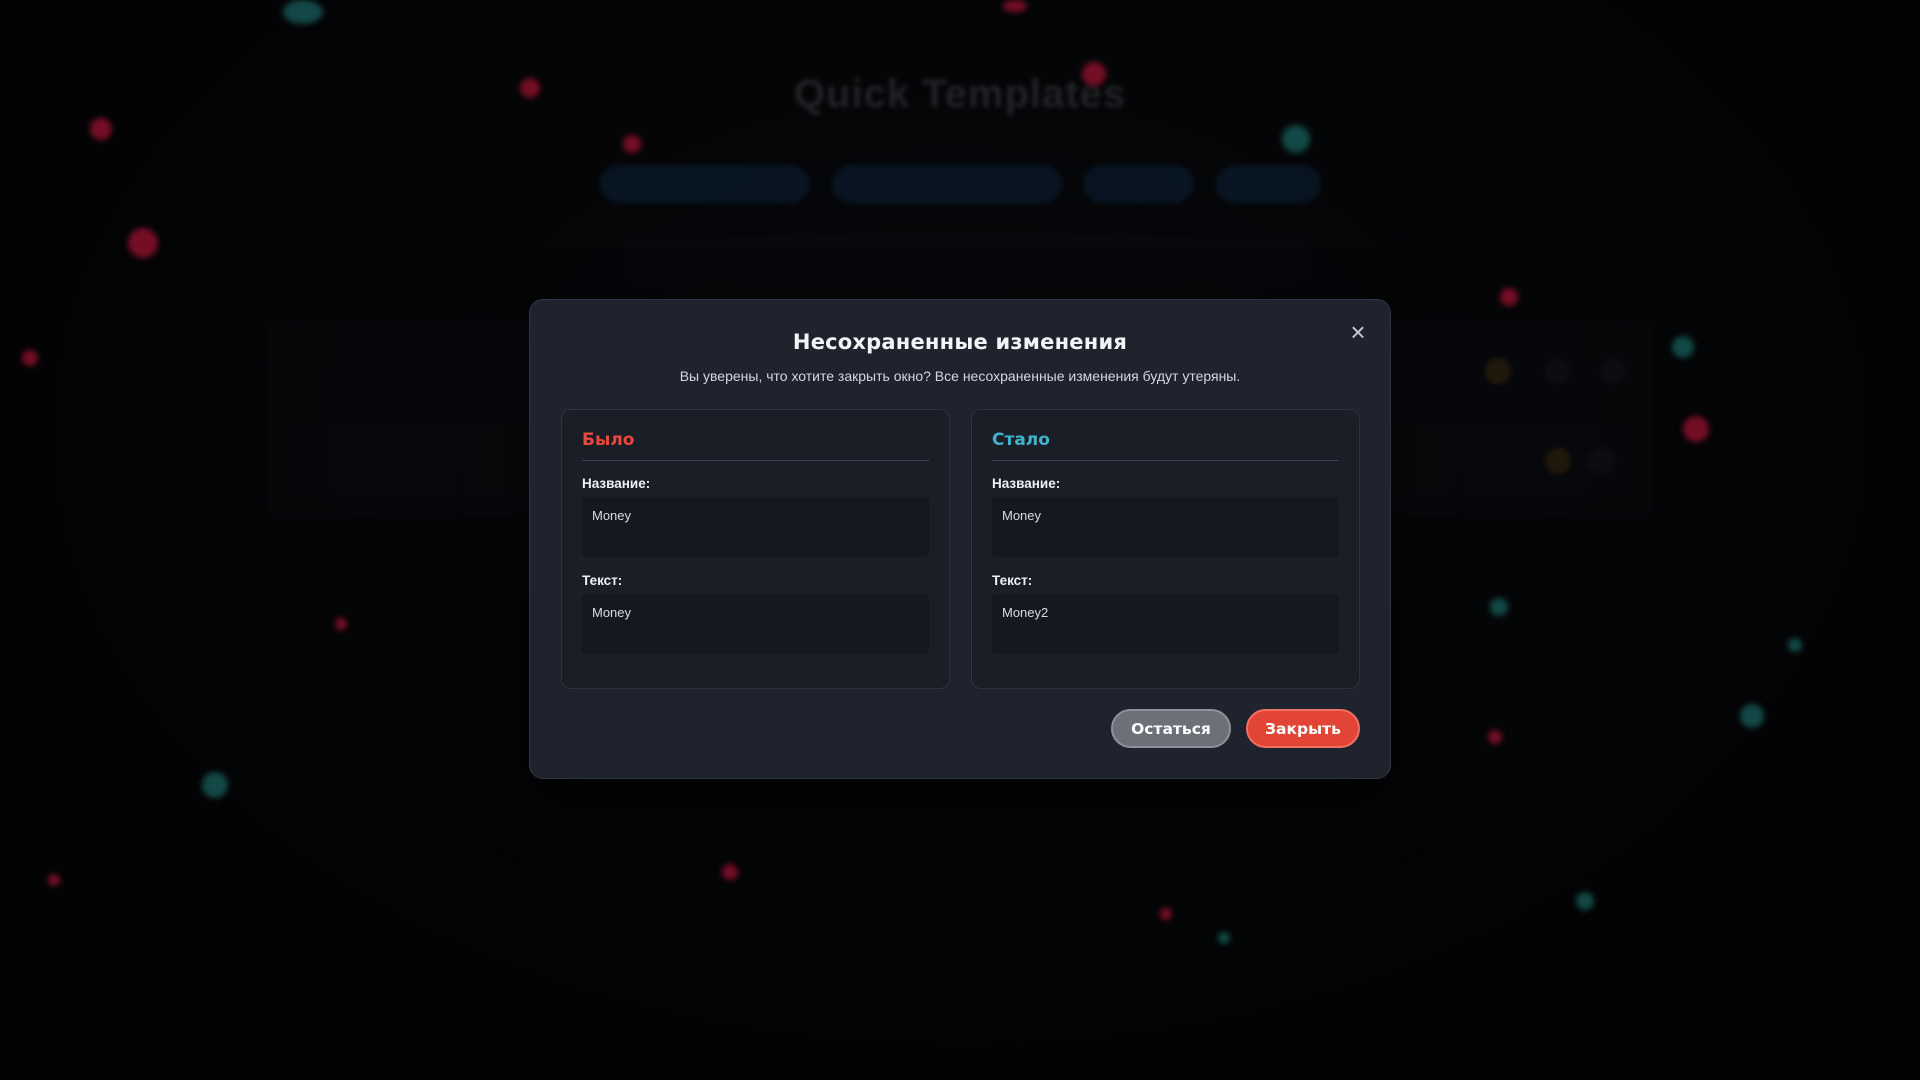 The image size is (1920, 1080). Describe the element at coordinates (755, 624) in the screenshot. I see `before-text-value: Money` at that location.